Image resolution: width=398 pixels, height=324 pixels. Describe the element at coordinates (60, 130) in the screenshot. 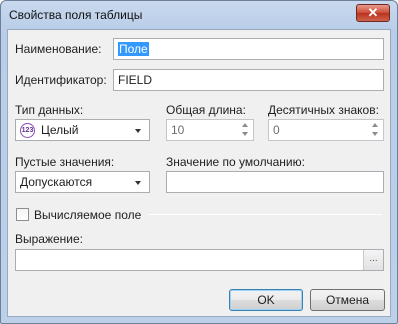

I see `data-type-value: Целый` at that location.